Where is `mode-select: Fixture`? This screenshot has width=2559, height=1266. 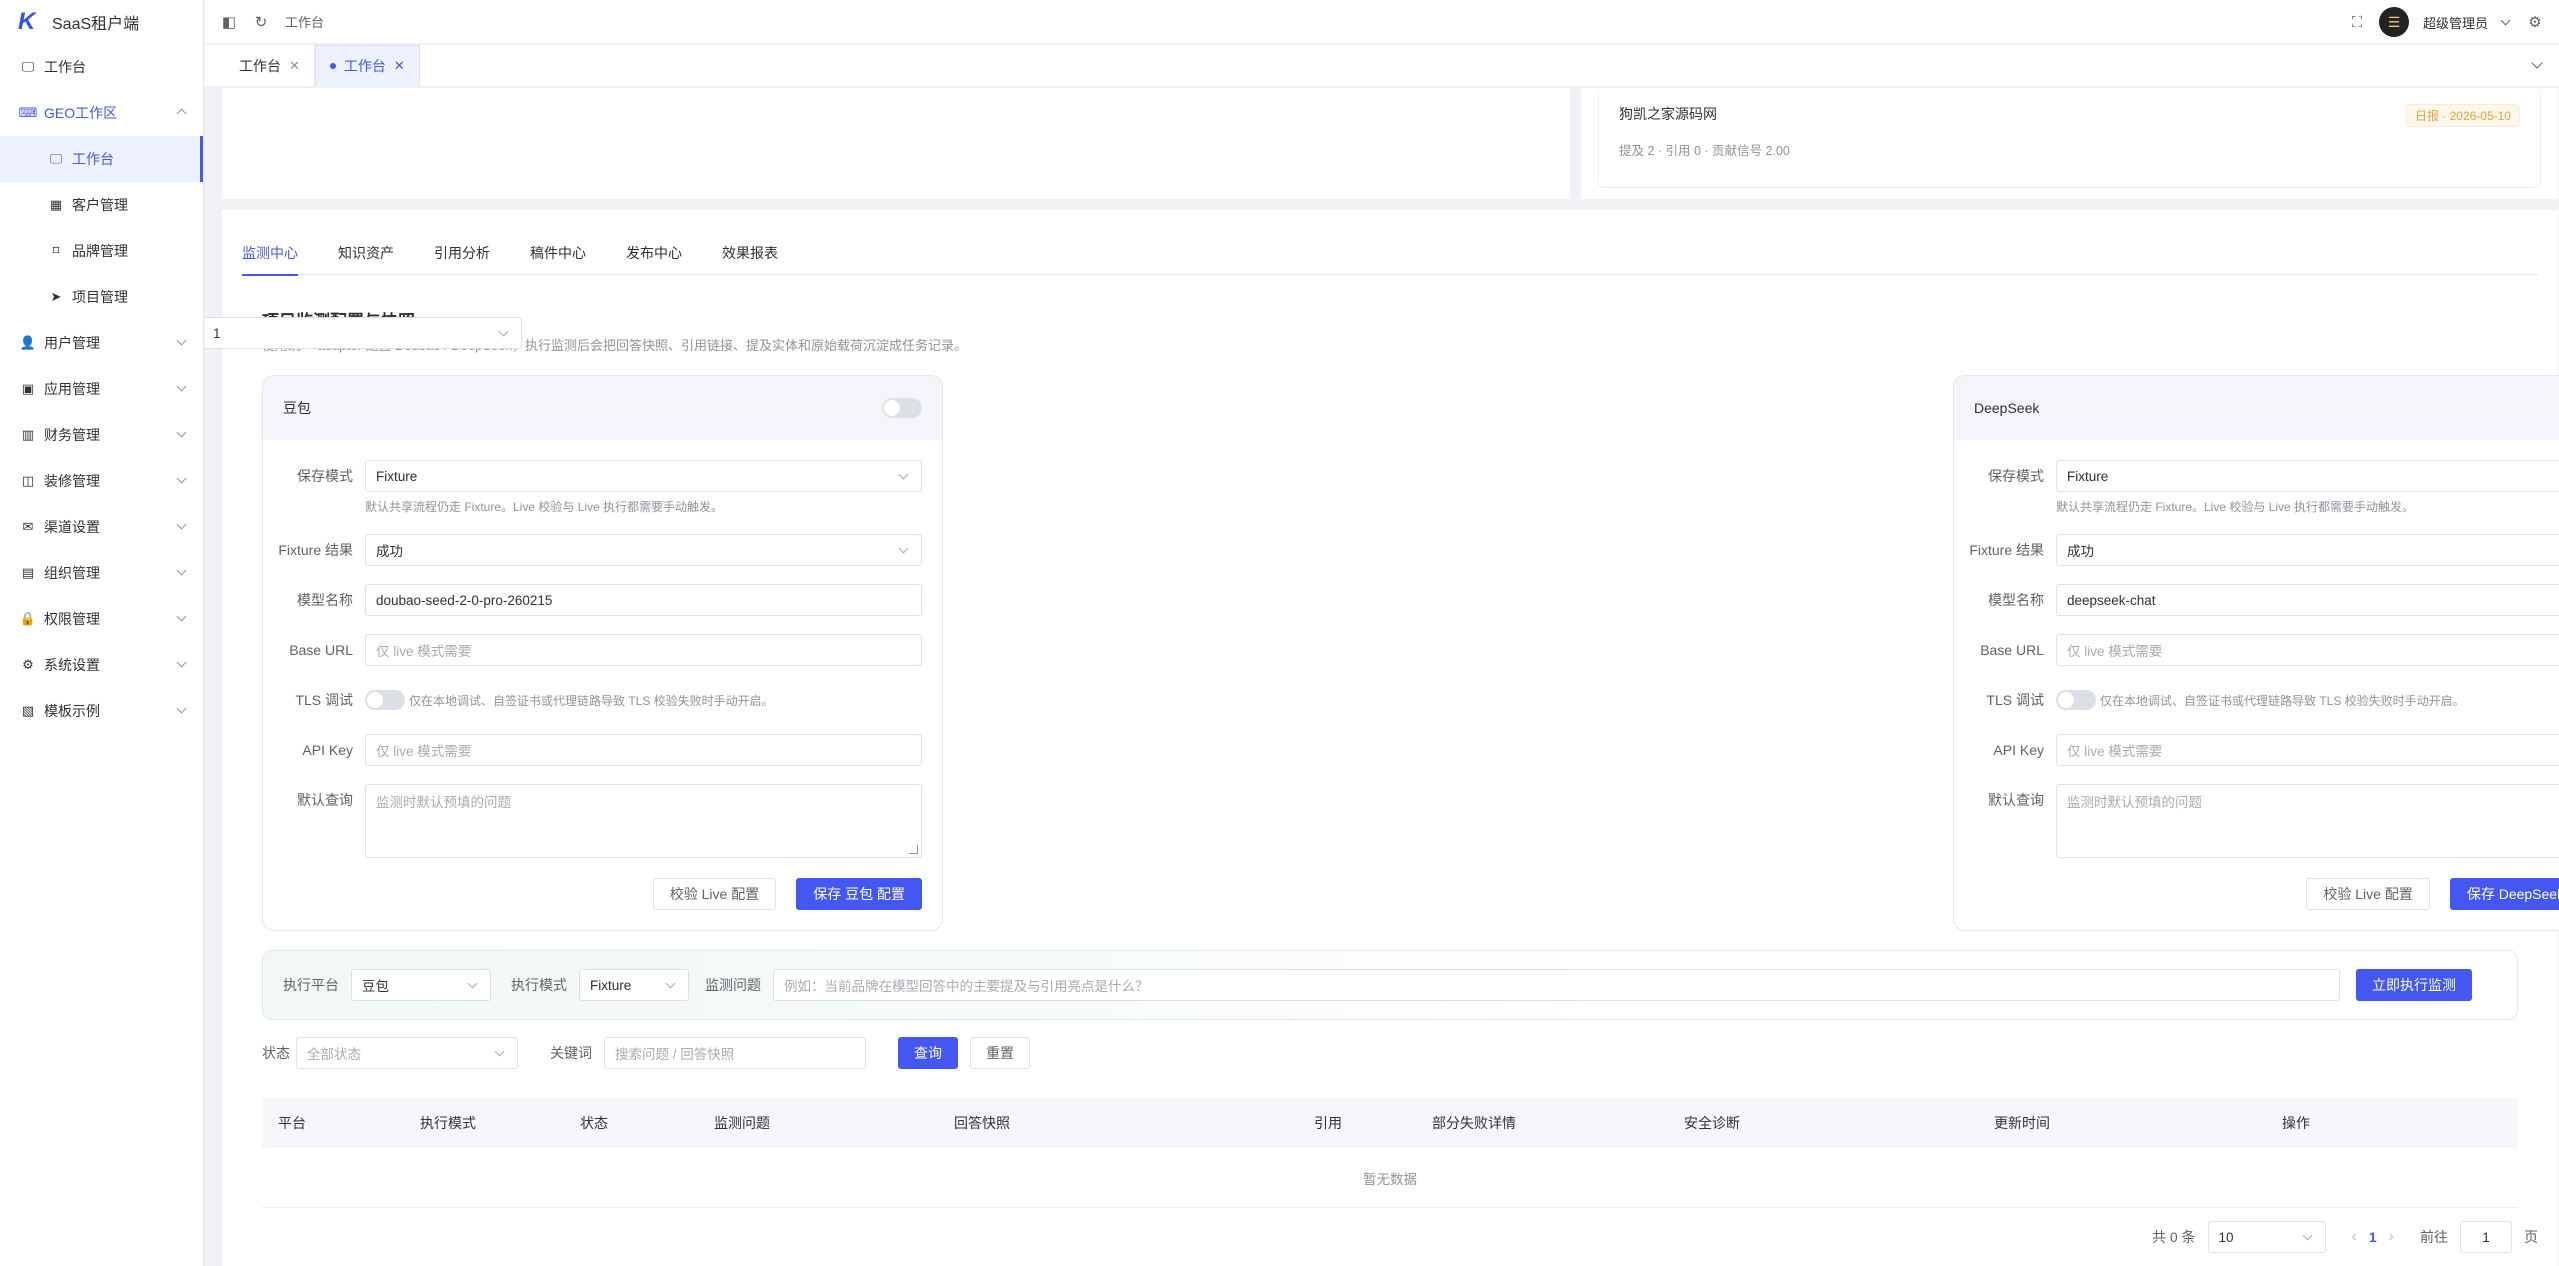 mode-select: Fixture is located at coordinates (634, 985).